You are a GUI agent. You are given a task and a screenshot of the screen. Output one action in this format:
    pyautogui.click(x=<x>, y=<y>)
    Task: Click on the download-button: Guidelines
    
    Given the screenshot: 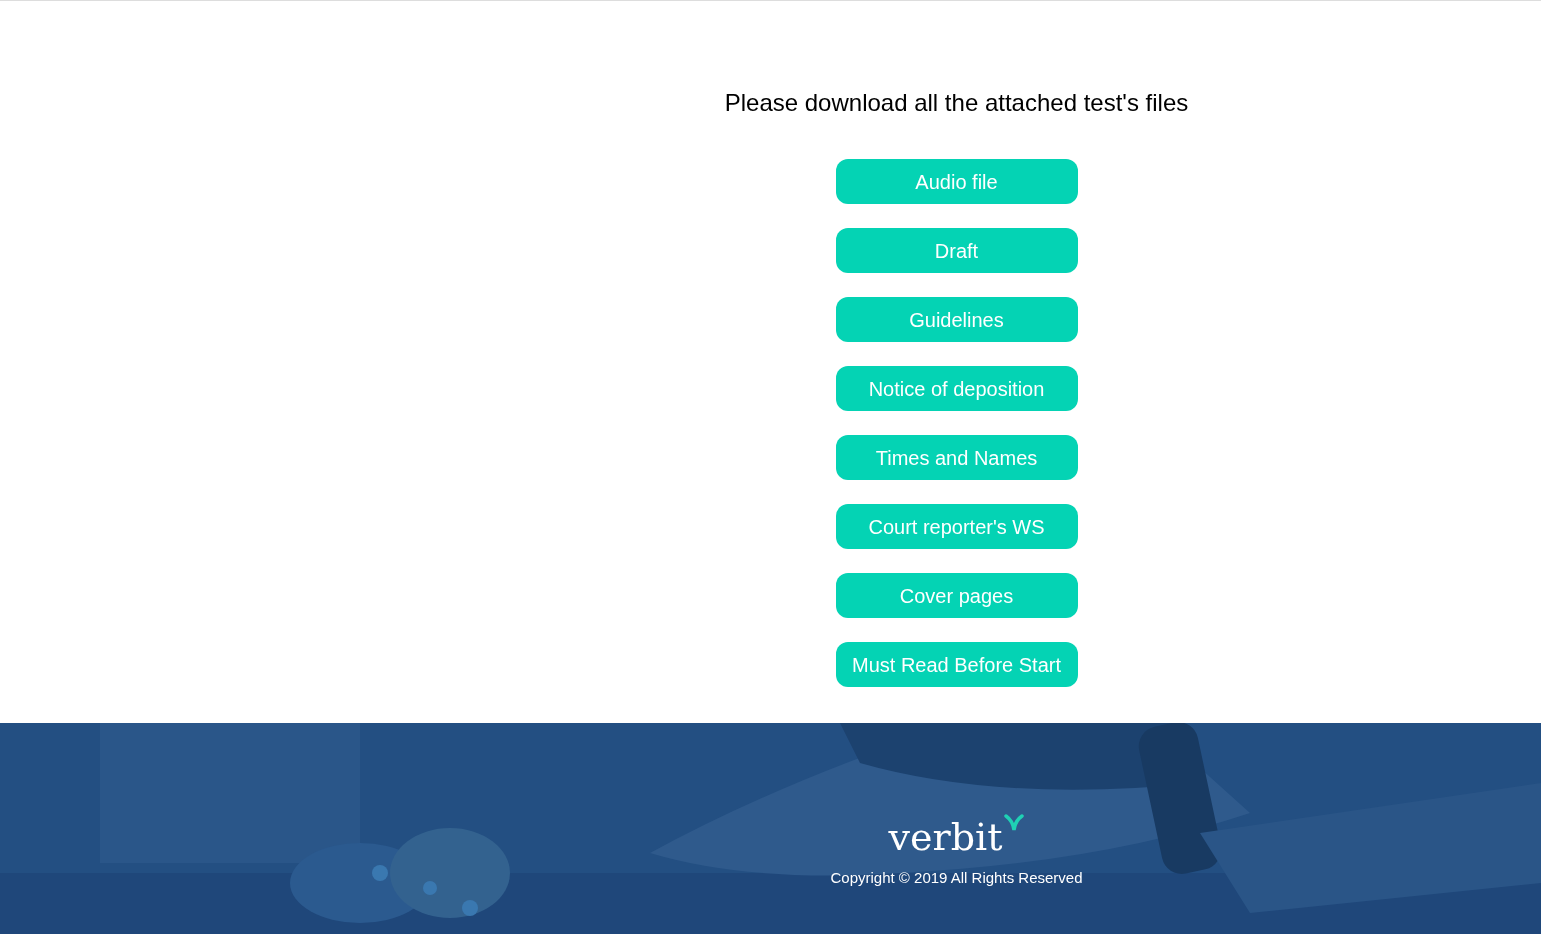 What is the action you would take?
    pyautogui.click(x=956, y=319)
    